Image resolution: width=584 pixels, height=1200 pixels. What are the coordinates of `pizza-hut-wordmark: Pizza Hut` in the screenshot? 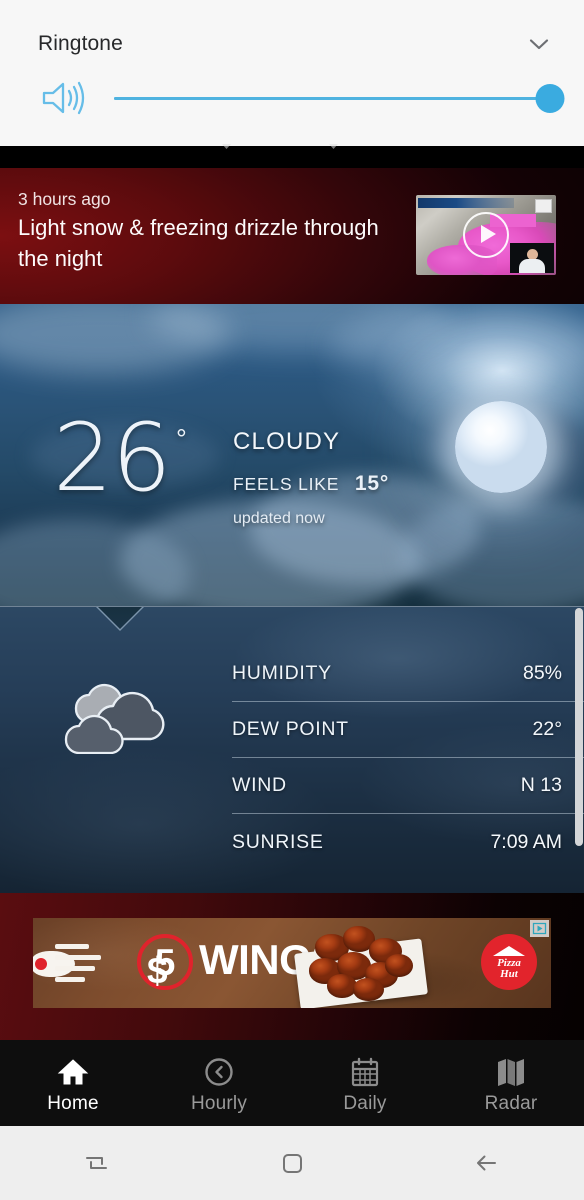 It's located at (509, 968).